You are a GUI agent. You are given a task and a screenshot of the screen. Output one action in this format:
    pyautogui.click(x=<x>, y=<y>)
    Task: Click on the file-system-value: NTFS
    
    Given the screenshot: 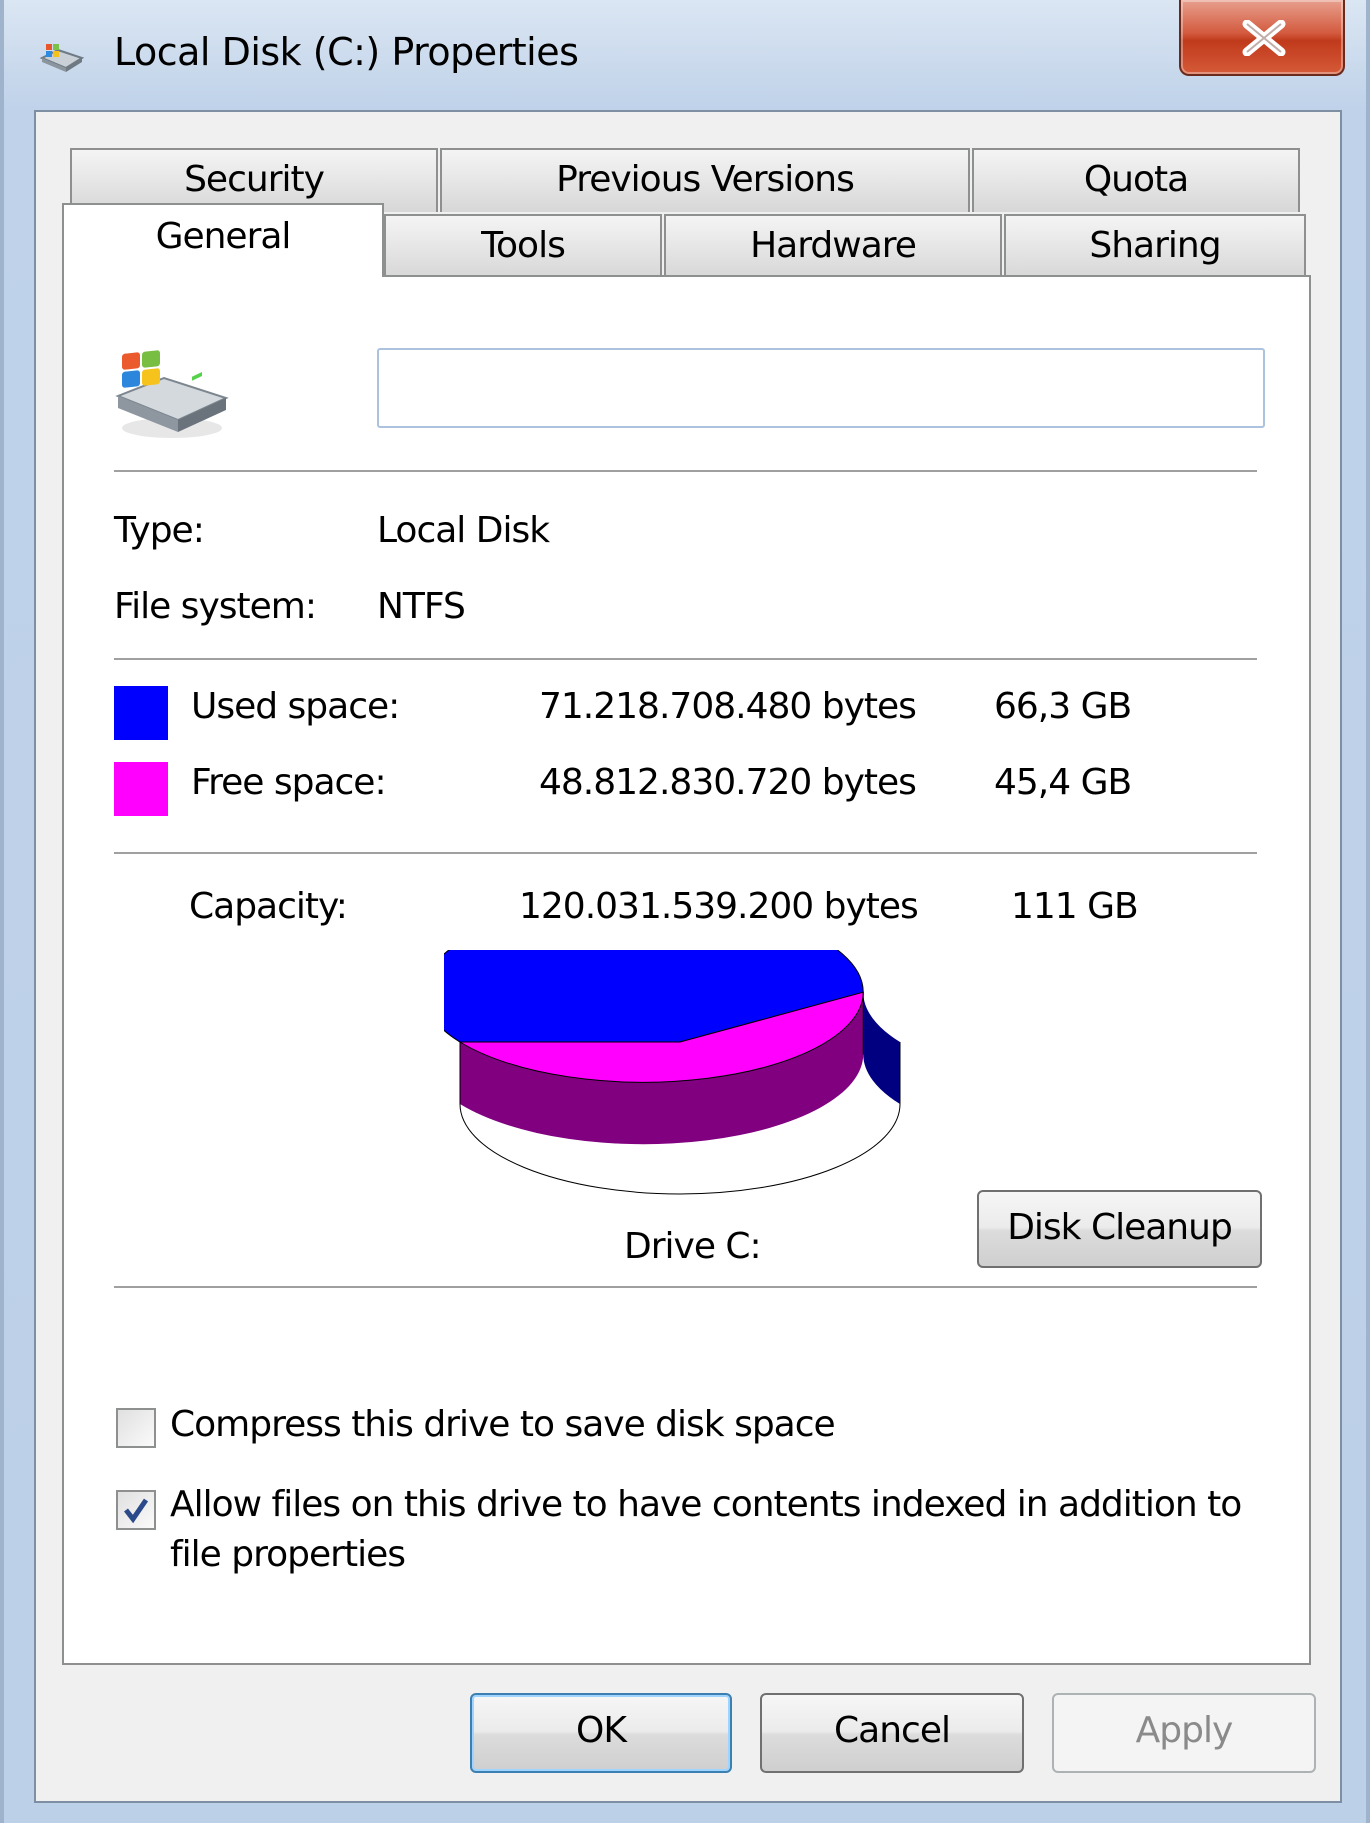 What is the action you would take?
    pyautogui.click(x=421, y=606)
    